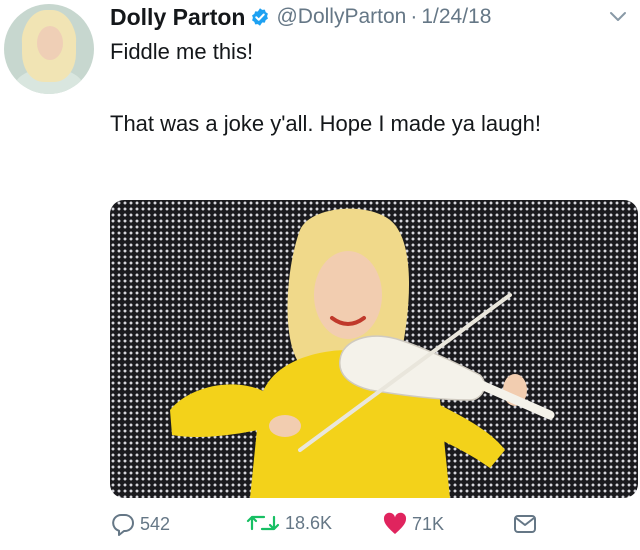 This screenshot has height=550, width=640. I want to click on reply-button: 542, so click(140, 524).